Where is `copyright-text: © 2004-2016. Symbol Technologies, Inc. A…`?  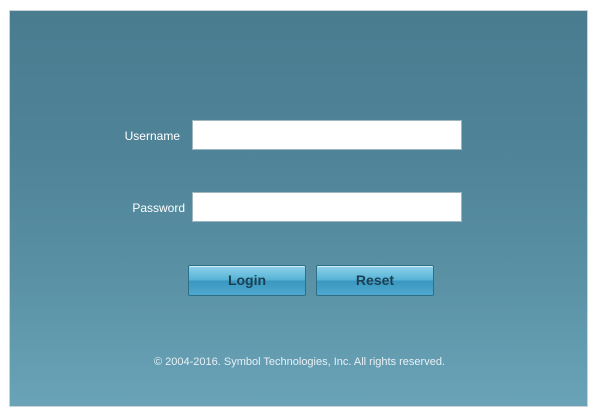
copyright-text: © 2004-2016. Symbol Technologies, Inc. A… is located at coordinates (299, 362).